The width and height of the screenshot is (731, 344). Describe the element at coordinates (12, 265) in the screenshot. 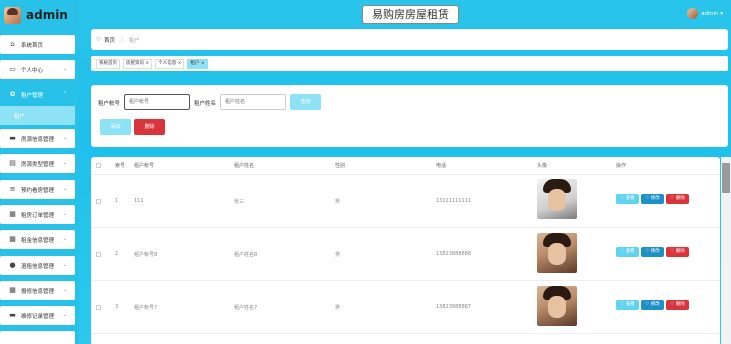

I see `user-icon: ●` at that location.